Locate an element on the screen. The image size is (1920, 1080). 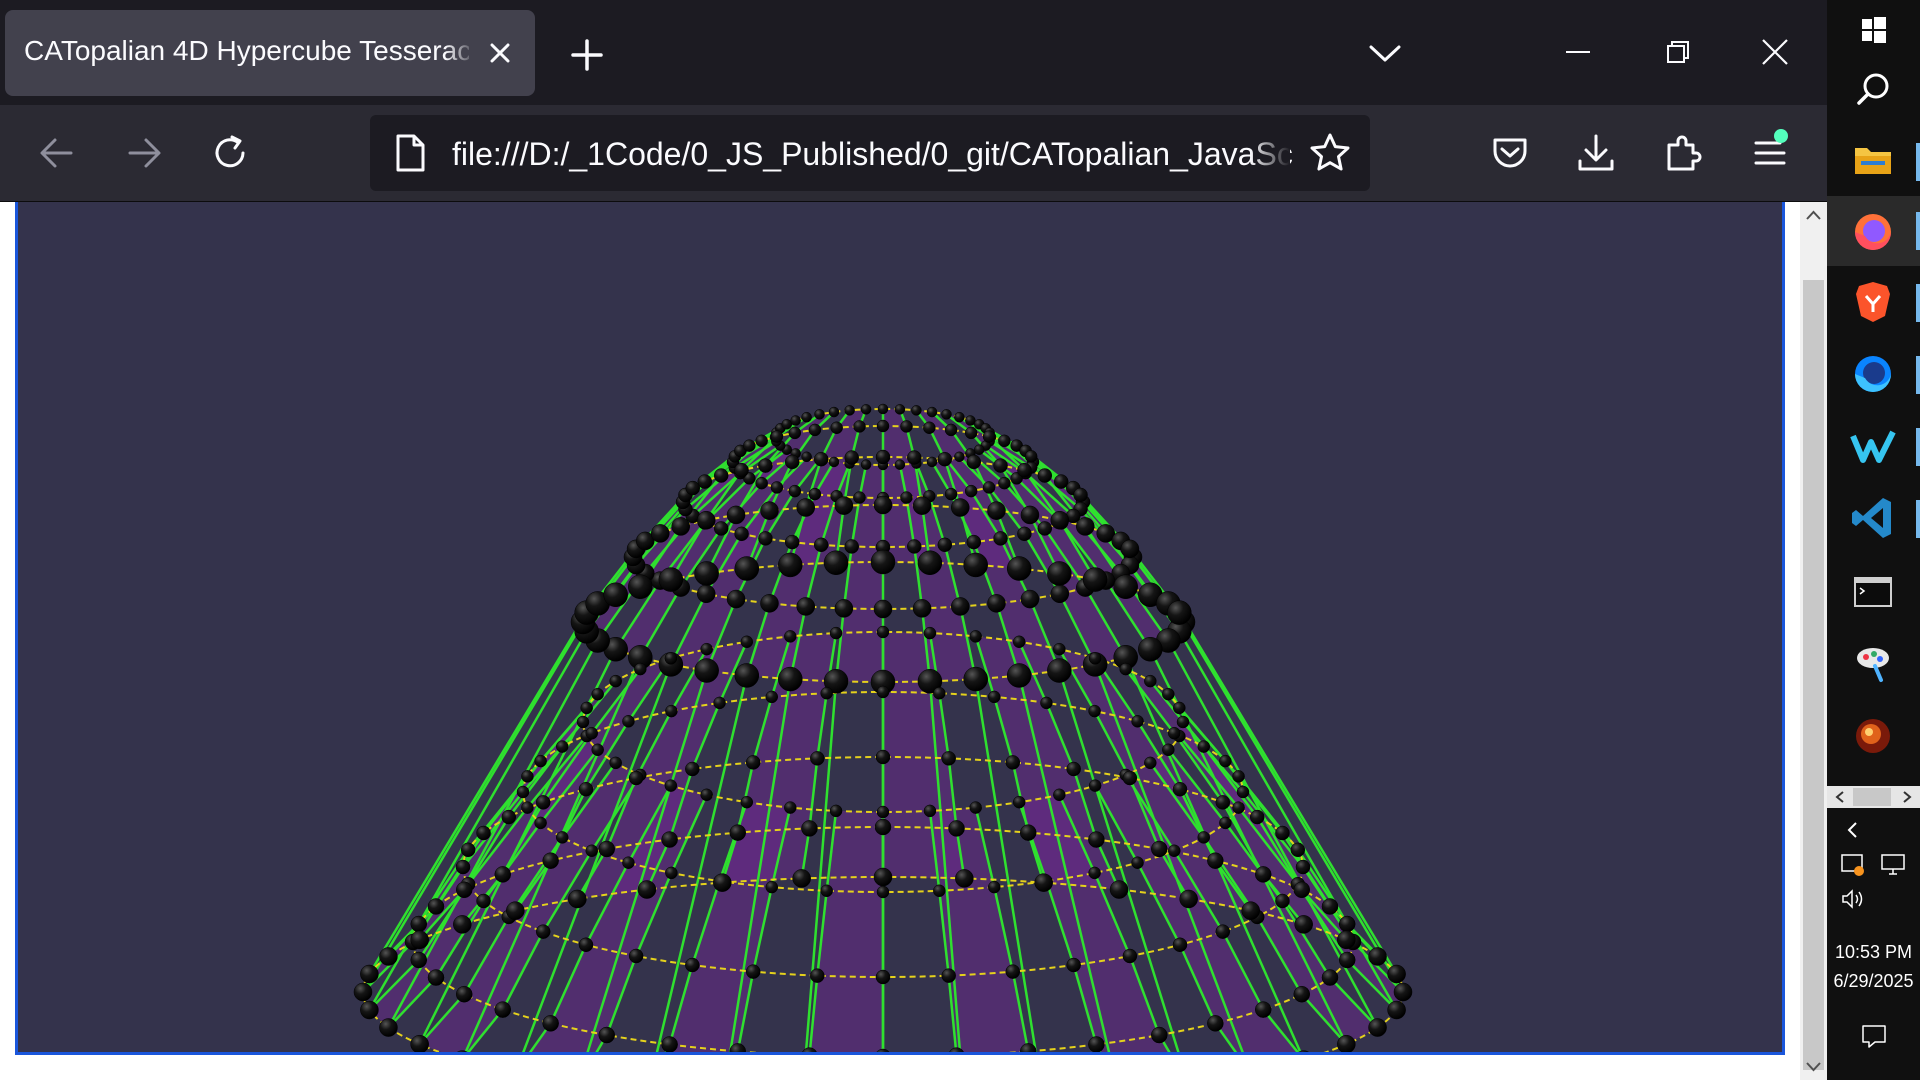
tab-title-fade is located at coordinates (460, 53).